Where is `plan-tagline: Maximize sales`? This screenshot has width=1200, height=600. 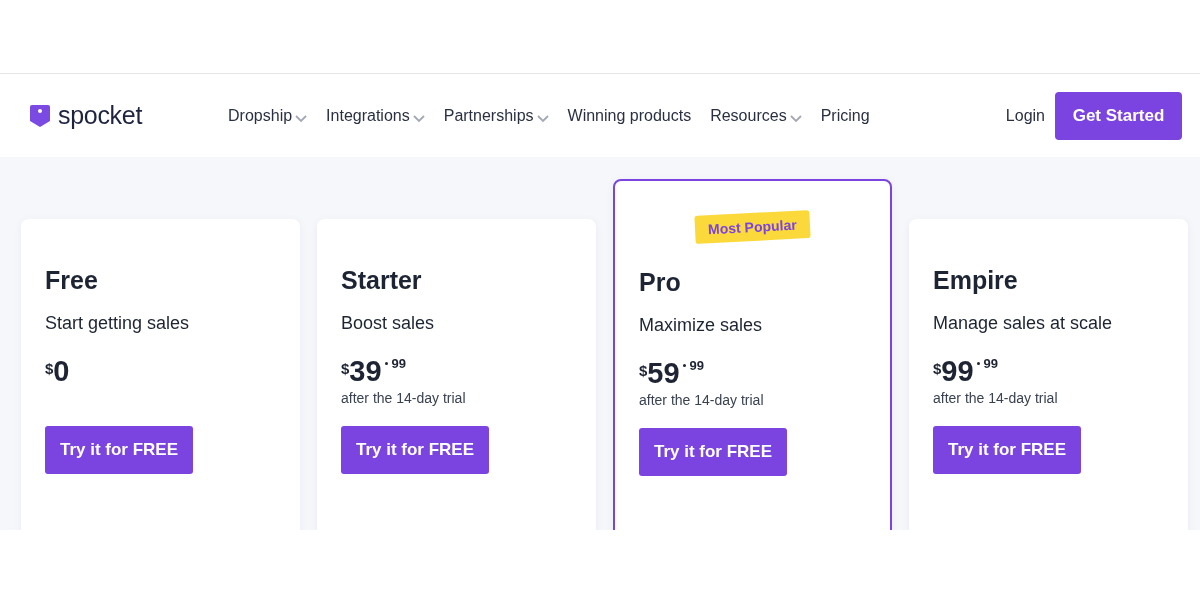
plan-tagline: Maximize sales is located at coordinates (701, 325).